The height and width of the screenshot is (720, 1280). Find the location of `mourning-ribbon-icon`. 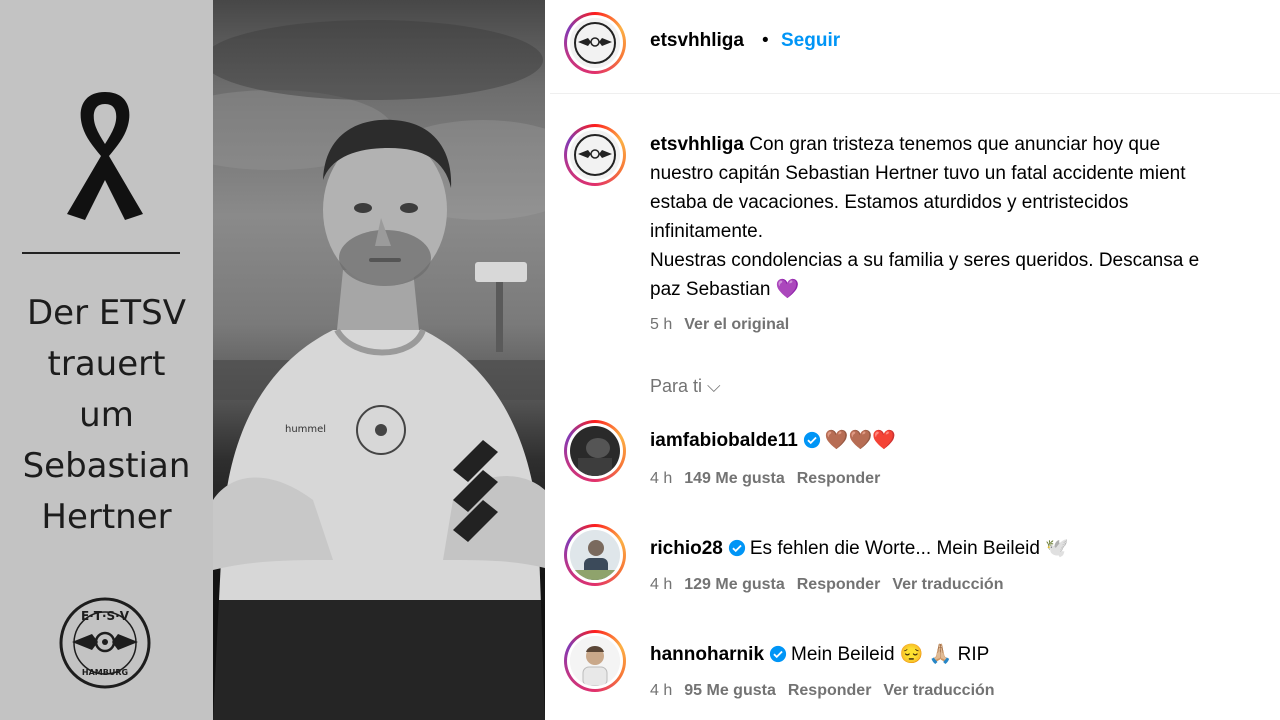

mourning-ribbon-icon is located at coordinates (105, 156).